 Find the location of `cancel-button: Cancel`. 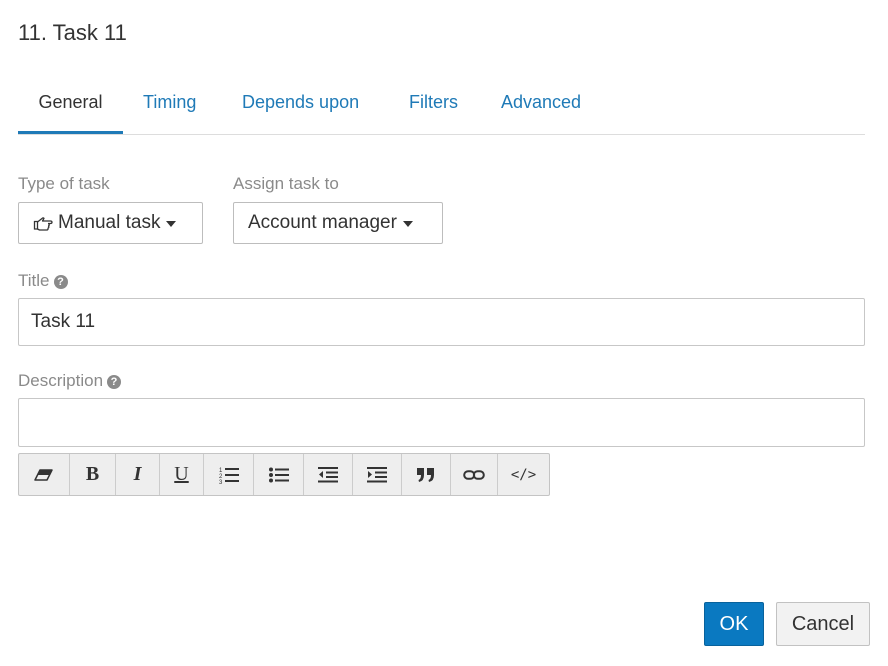

cancel-button: Cancel is located at coordinates (823, 624).